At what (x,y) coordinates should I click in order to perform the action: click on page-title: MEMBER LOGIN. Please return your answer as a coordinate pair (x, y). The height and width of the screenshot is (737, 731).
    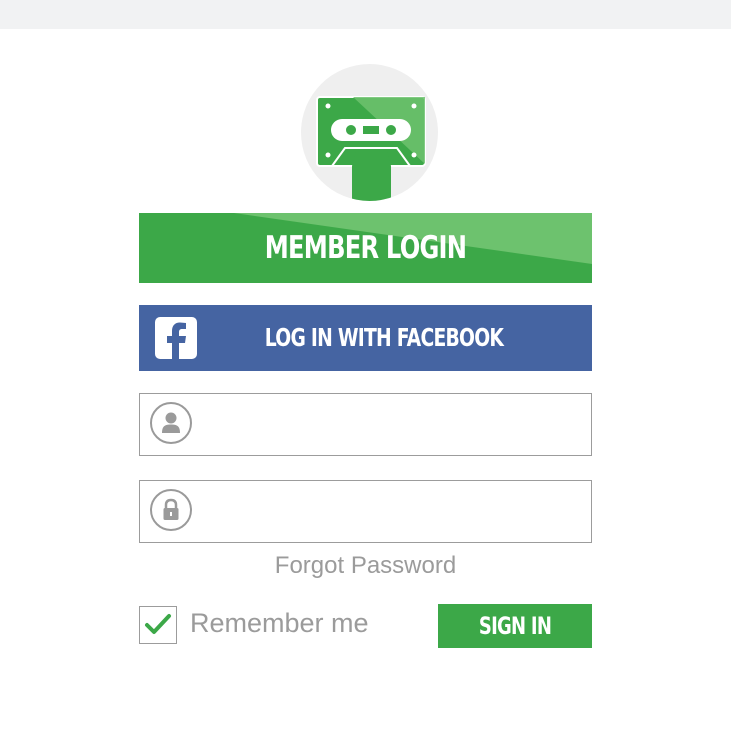
    Looking at the image, I should click on (365, 248).